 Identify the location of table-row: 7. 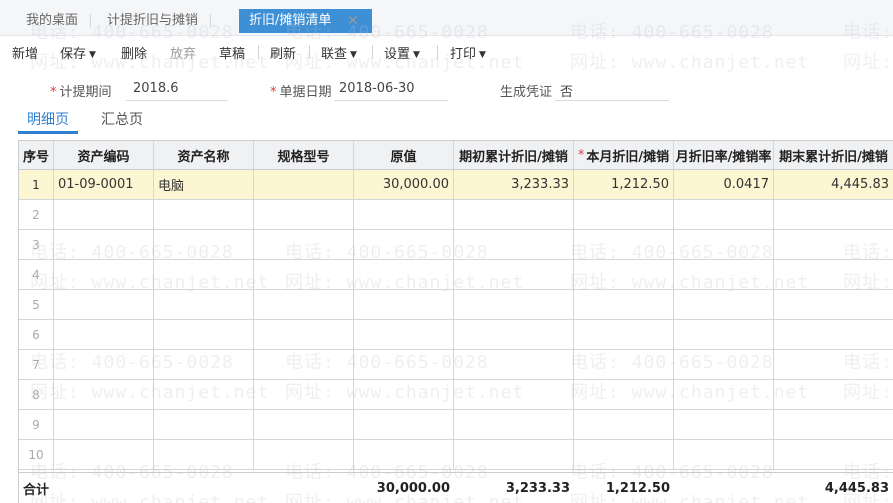
(456, 365).